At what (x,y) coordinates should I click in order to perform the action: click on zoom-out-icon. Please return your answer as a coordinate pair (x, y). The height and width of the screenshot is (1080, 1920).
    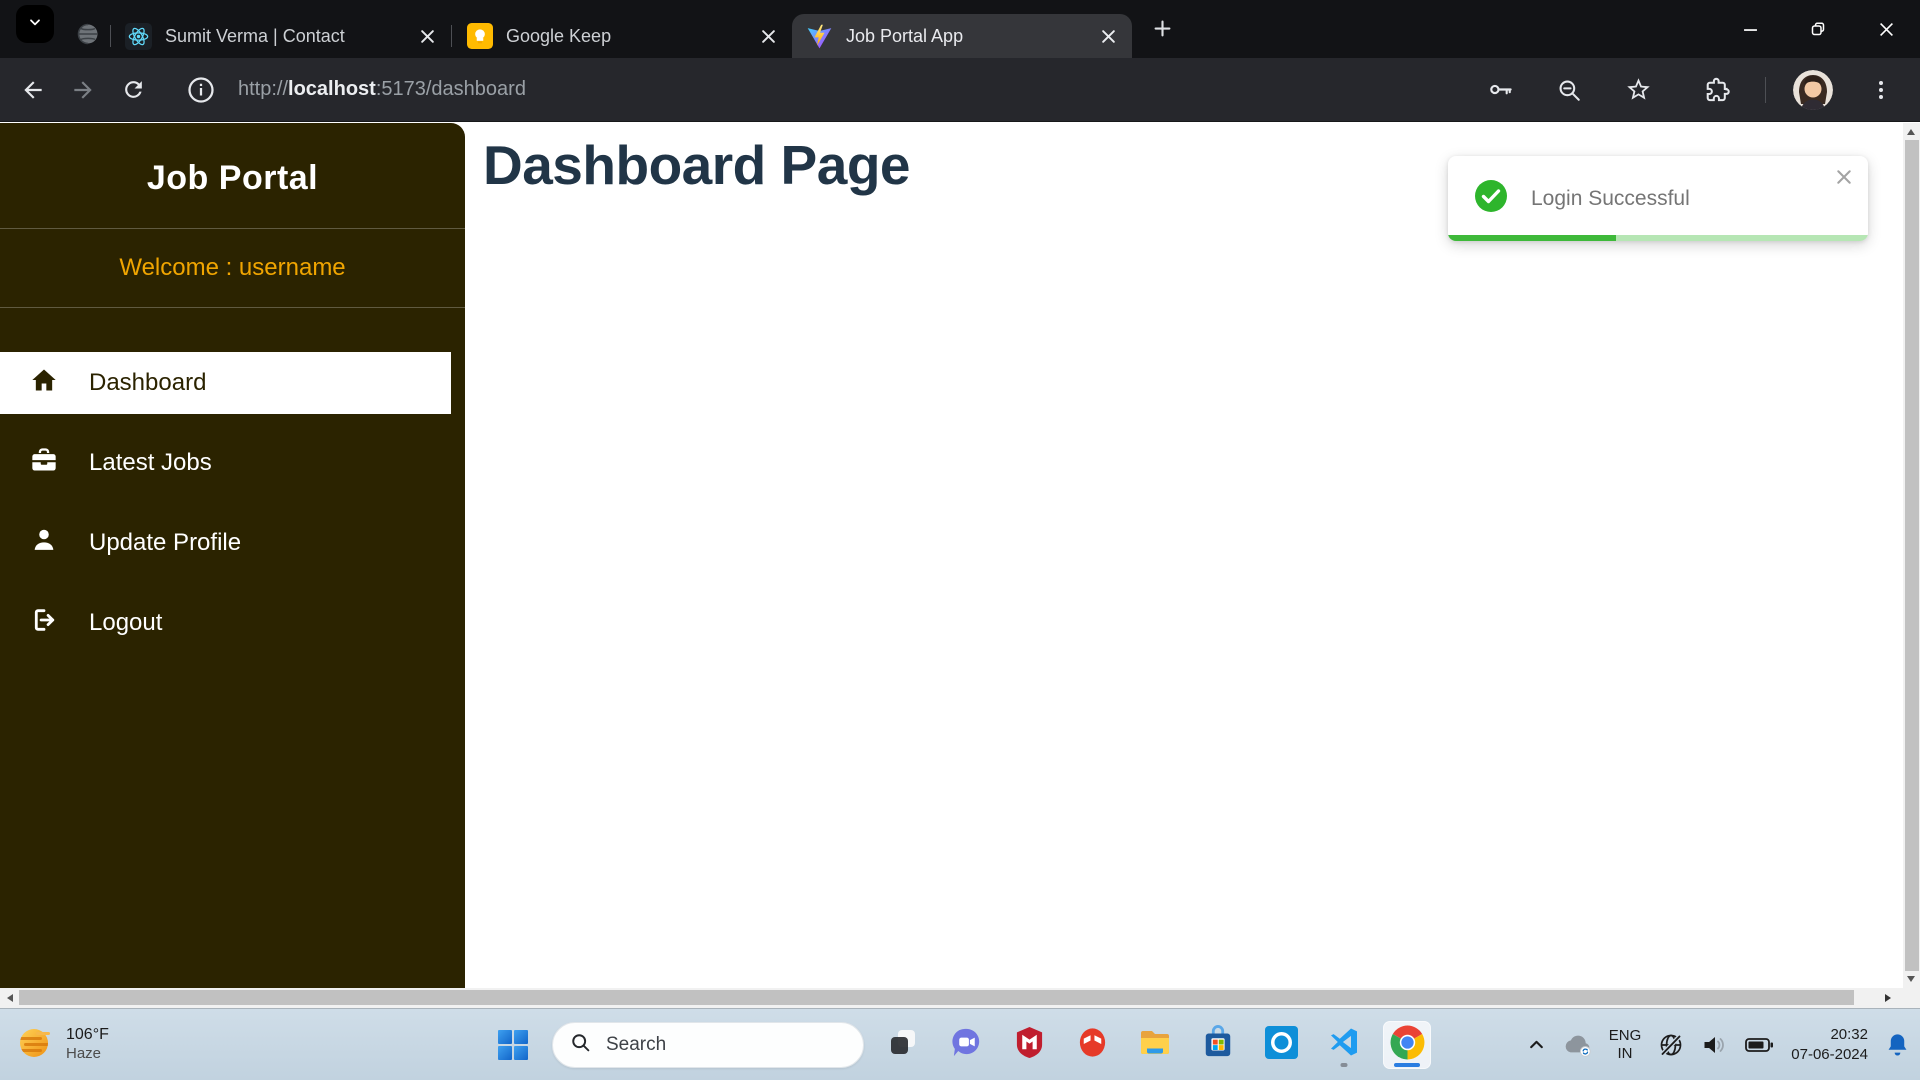
    Looking at the image, I should click on (1569, 90).